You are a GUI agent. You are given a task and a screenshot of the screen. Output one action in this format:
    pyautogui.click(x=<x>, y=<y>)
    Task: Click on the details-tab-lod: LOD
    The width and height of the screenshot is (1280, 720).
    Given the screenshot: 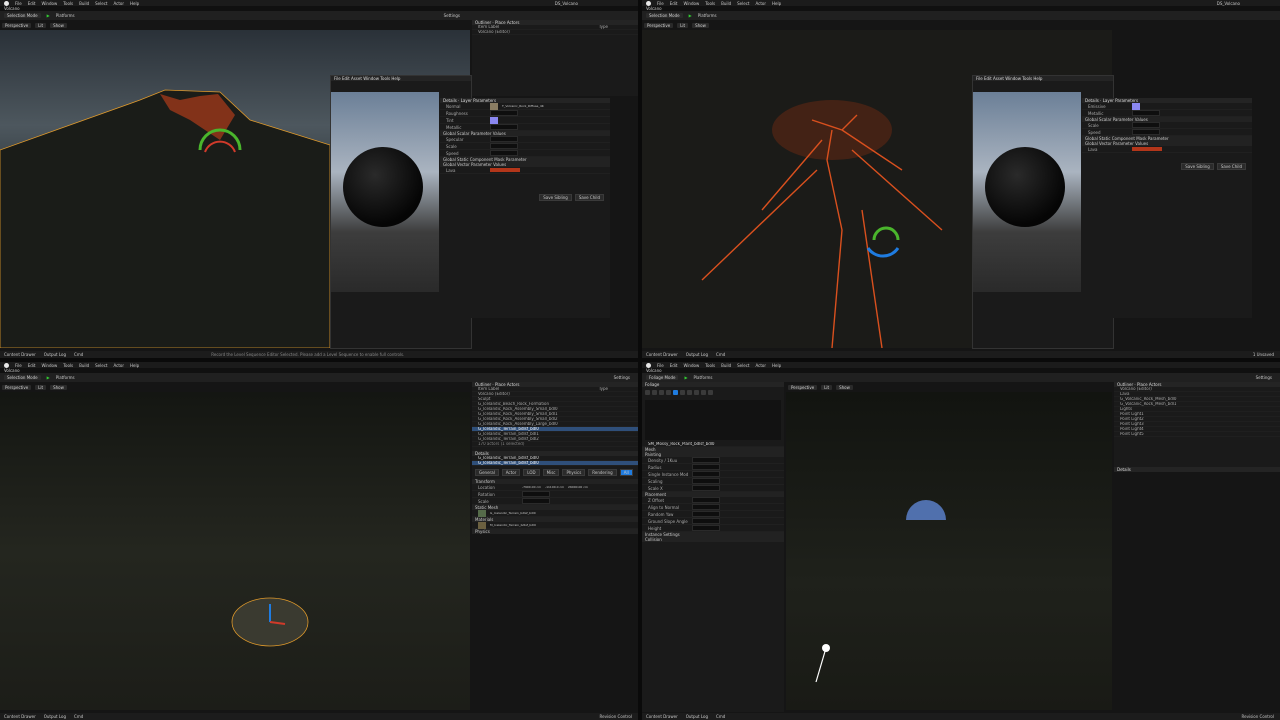 What is the action you would take?
    pyautogui.click(x=531, y=472)
    